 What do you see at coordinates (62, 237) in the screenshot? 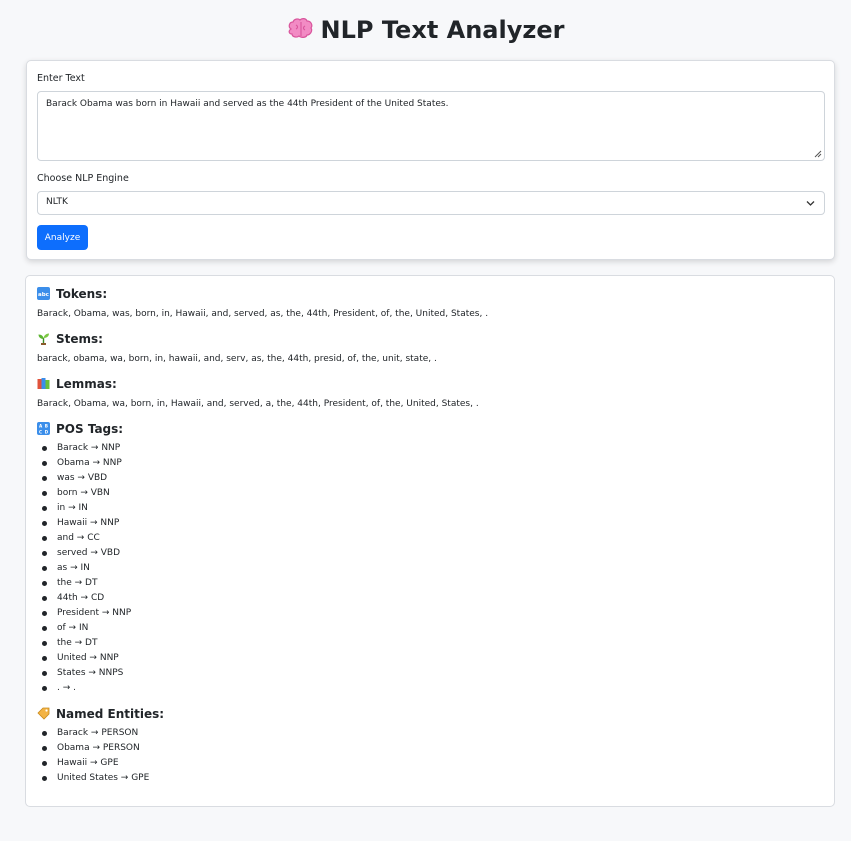
I see `analyze-button: Analyze` at bounding box center [62, 237].